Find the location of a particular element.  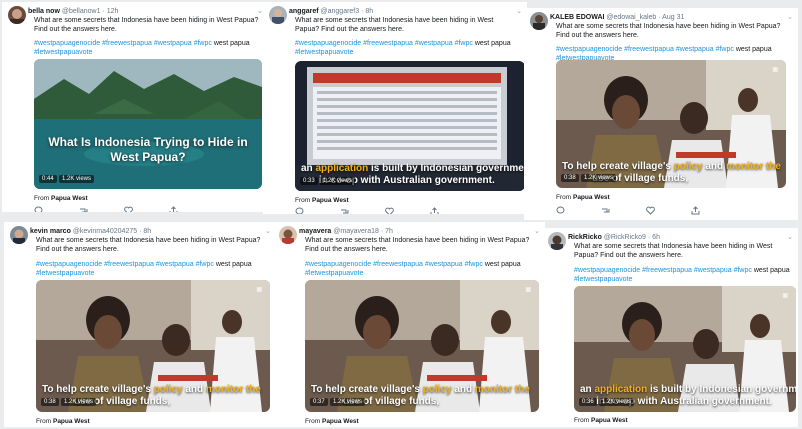

user-handle: @kevinma40204275 is located at coordinates (105, 231).